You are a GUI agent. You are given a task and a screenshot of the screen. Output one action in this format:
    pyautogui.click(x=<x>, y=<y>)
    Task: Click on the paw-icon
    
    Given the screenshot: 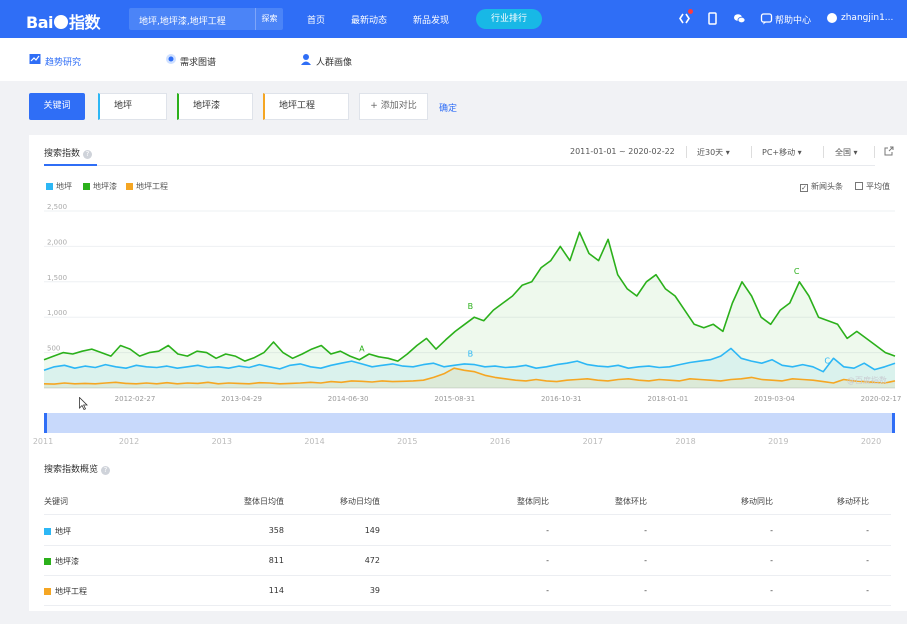 What is the action you would take?
    pyautogui.click(x=60, y=22)
    